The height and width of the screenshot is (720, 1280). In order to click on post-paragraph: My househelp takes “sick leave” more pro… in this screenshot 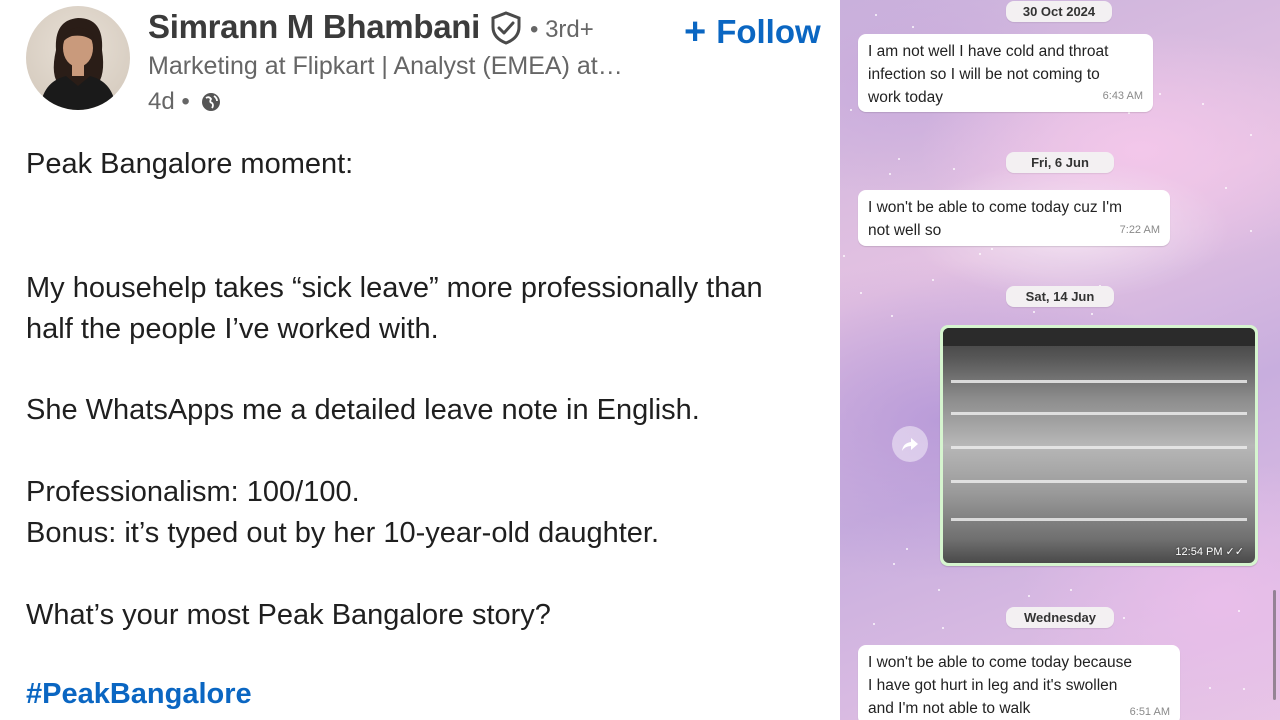, I will do `click(394, 288)`.